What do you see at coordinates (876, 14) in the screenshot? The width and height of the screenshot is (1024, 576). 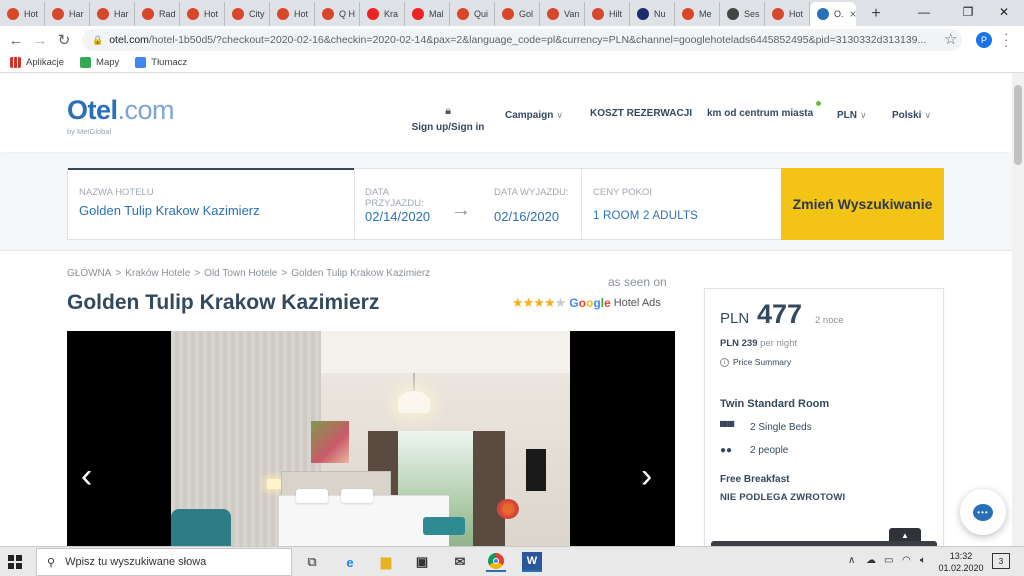 I see `new-tab-button: +` at bounding box center [876, 14].